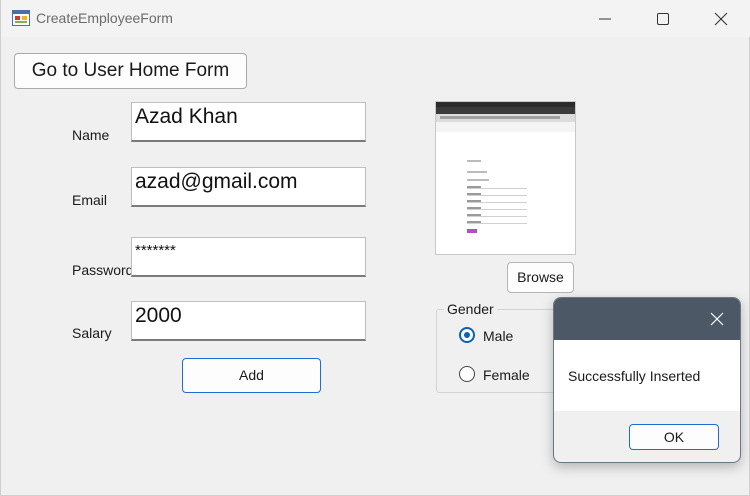  I want to click on title-bar: CreateEmployeeForm, so click(375, 18).